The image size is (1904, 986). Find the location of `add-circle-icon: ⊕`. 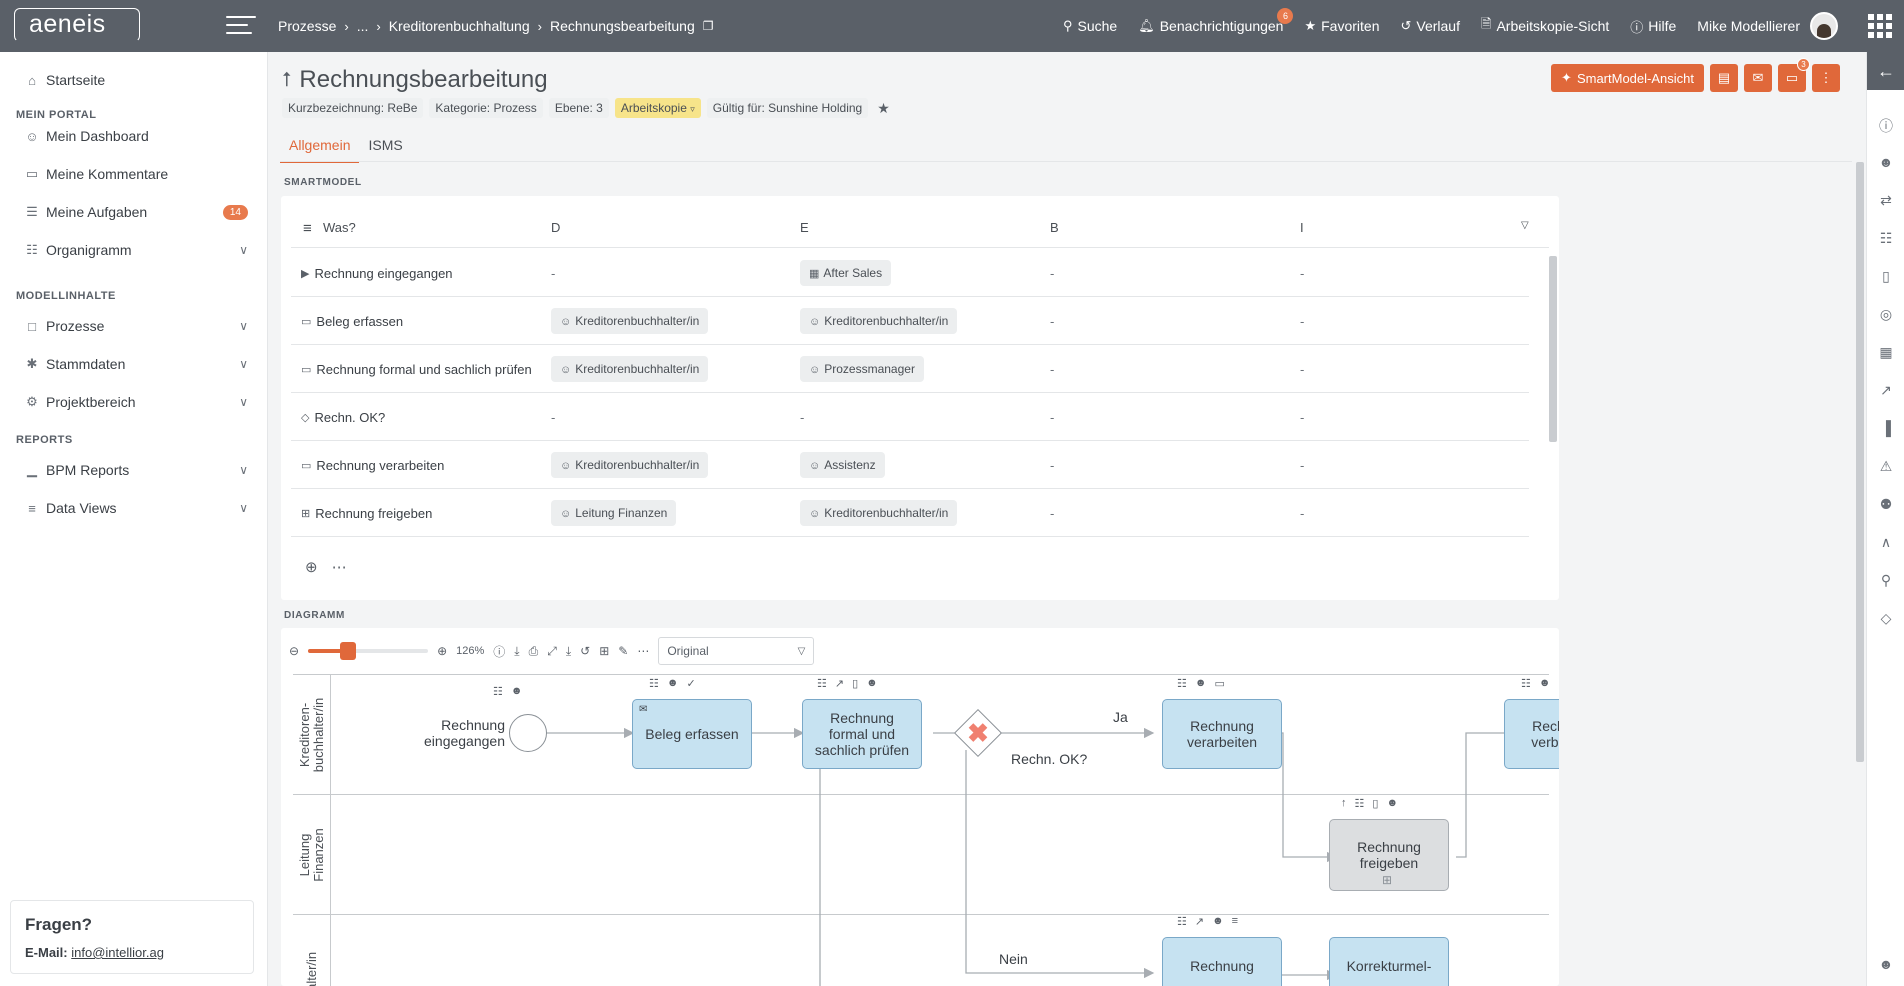

add-circle-icon: ⊕ is located at coordinates (311, 567).